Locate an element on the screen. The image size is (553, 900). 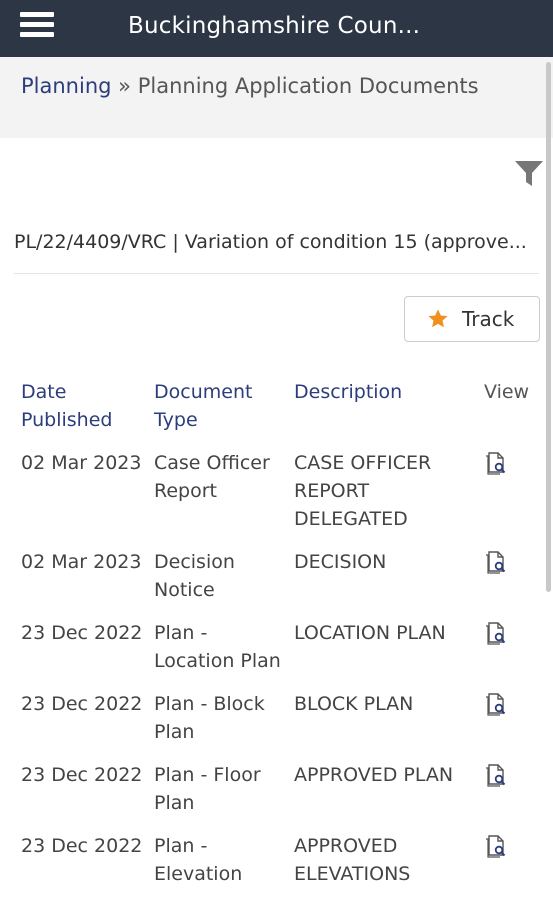
document-type-cell: Plan - Elevation is located at coordinates (198, 860).